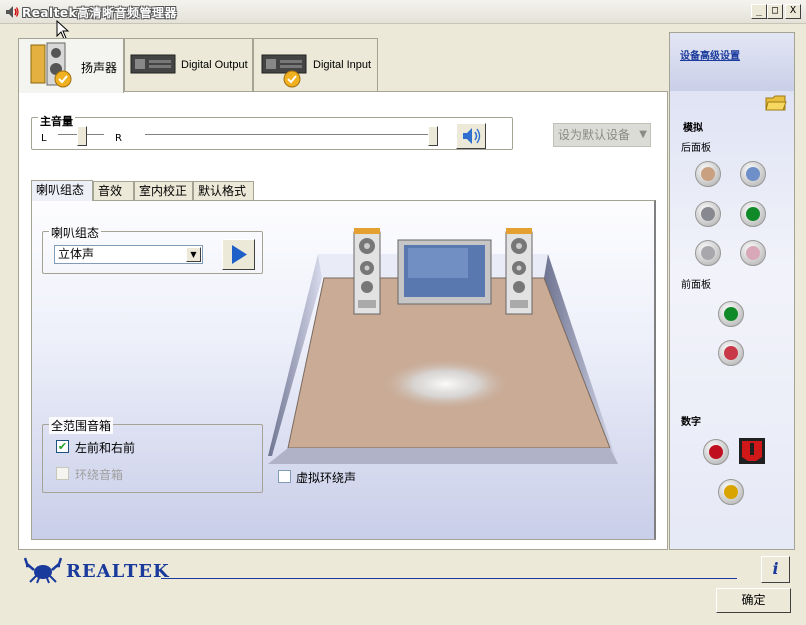 The height and width of the screenshot is (625, 806). Describe the element at coordinates (775, 569) in the screenshot. I see `info-button: i` at that location.